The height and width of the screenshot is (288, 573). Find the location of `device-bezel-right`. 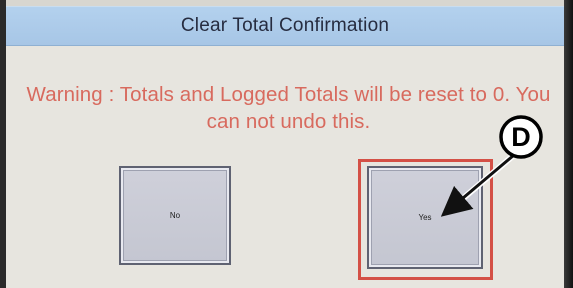

device-bezel-right is located at coordinates (568, 144).